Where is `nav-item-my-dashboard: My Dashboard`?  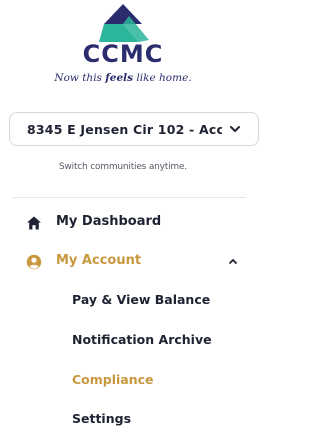 nav-item-my-dashboard: My Dashboard is located at coordinates (123, 222).